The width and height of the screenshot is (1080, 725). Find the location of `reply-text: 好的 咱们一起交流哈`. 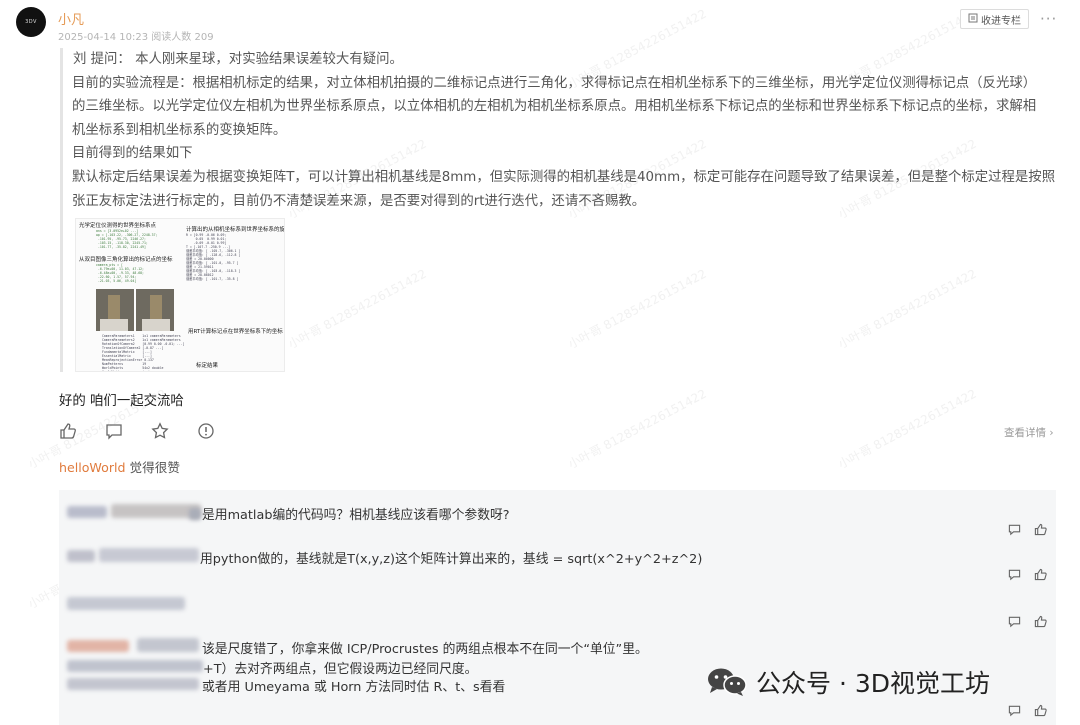

reply-text: 好的 咱们一起交流哈 is located at coordinates (121, 401).